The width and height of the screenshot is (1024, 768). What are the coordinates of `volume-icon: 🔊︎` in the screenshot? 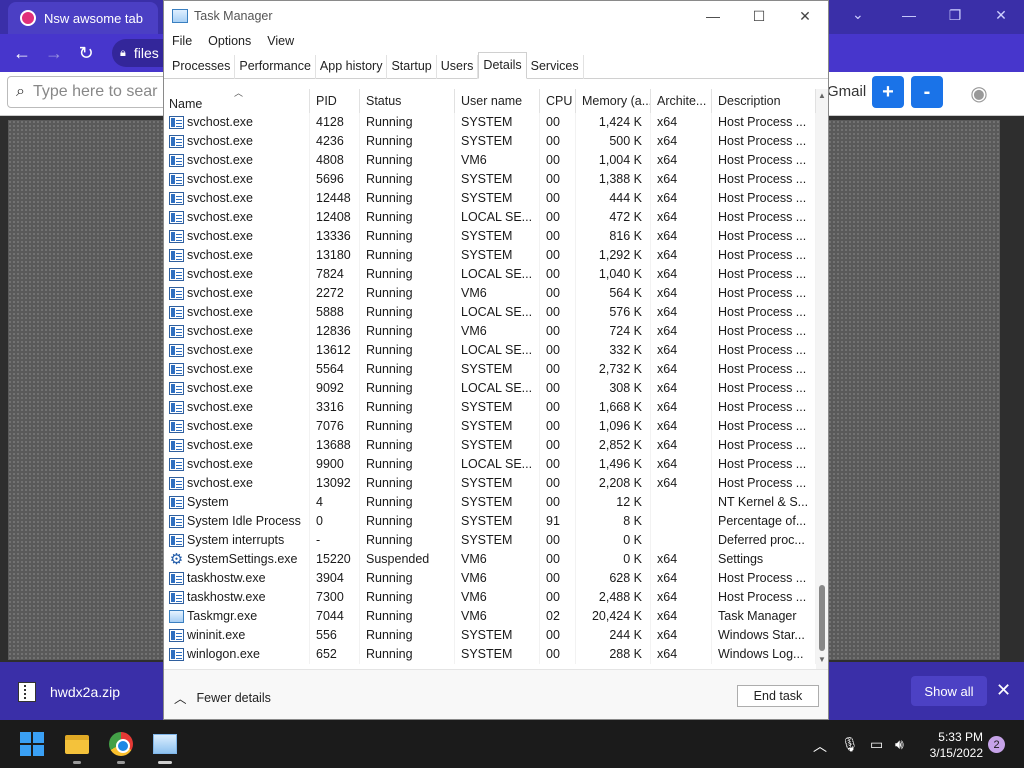 It's located at (899, 744).